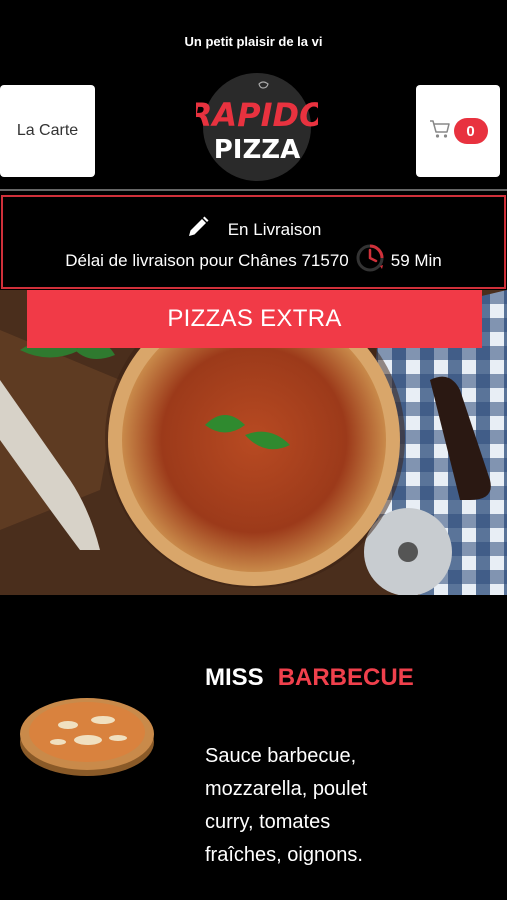 Image resolution: width=507 pixels, height=900 pixels. I want to click on product-image, so click(87, 736).